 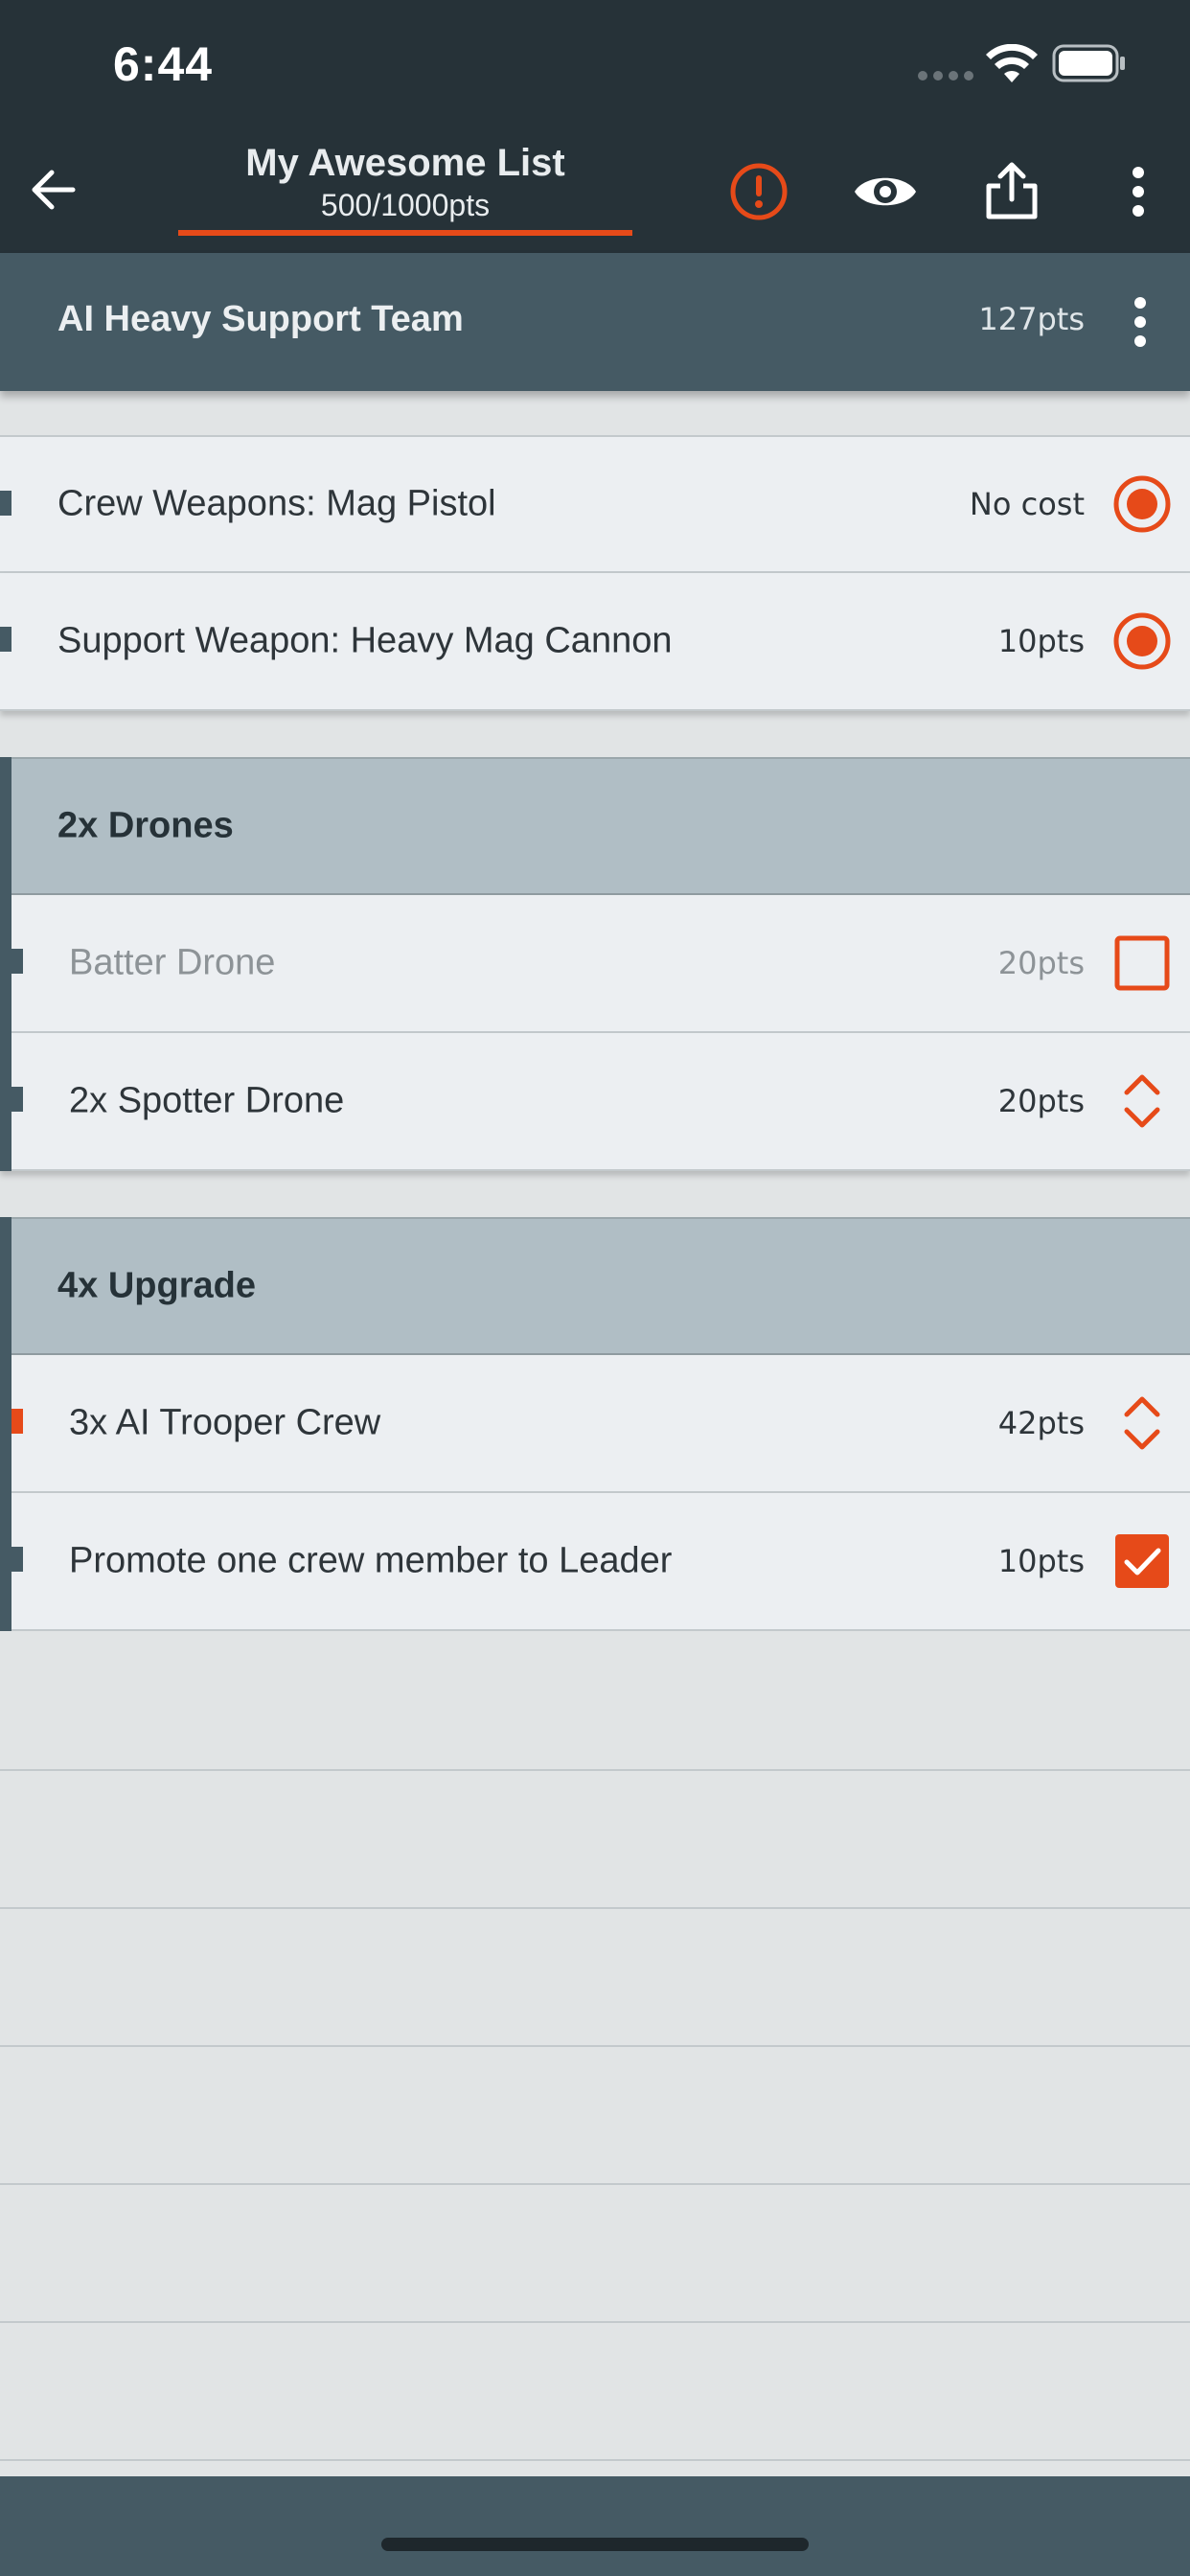 I want to click on share-icon, so click(x=1012, y=190).